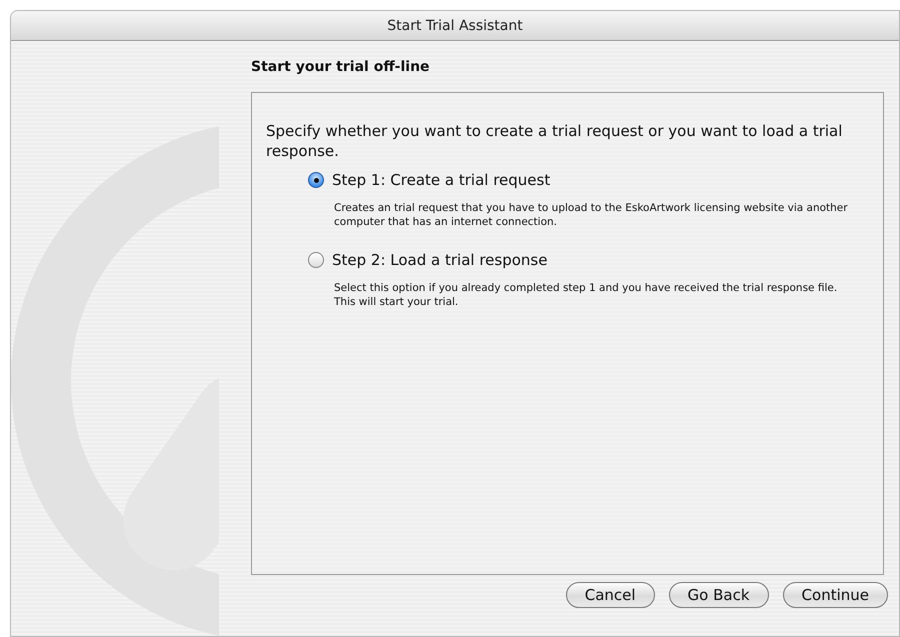 This screenshot has width=900, height=637. Describe the element at coordinates (455, 26) in the screenshot. I see `window-title: Start Trial Assistant` at that location.